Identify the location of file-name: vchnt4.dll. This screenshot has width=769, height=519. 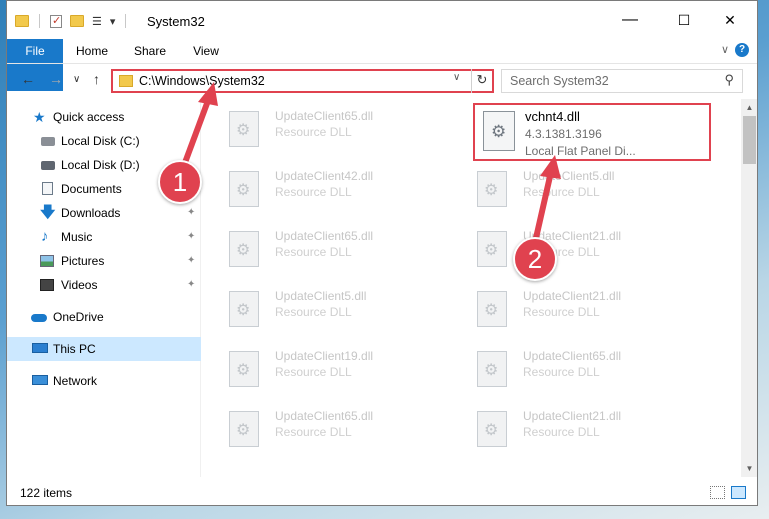
(552, 116).